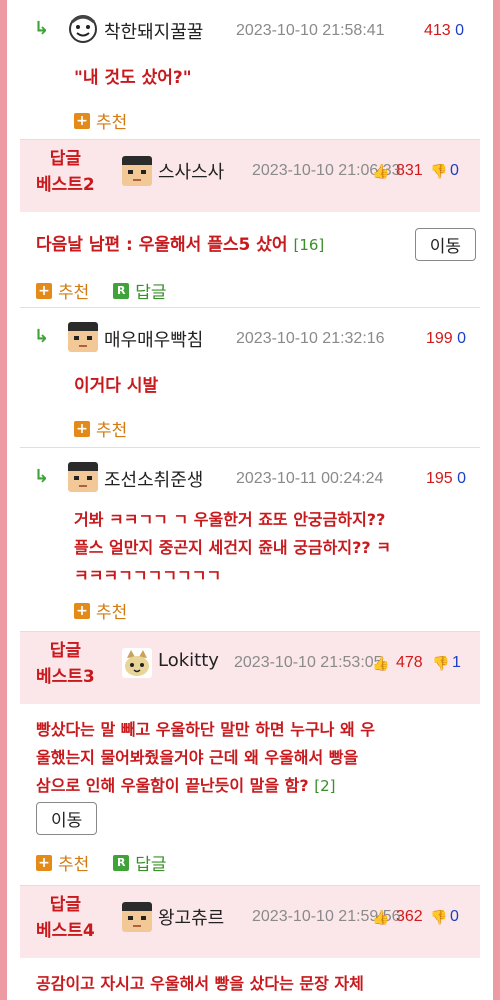 This screenshot has height=1000, width=500. I want to click on nickname: 스사스사, so click(191, 171).